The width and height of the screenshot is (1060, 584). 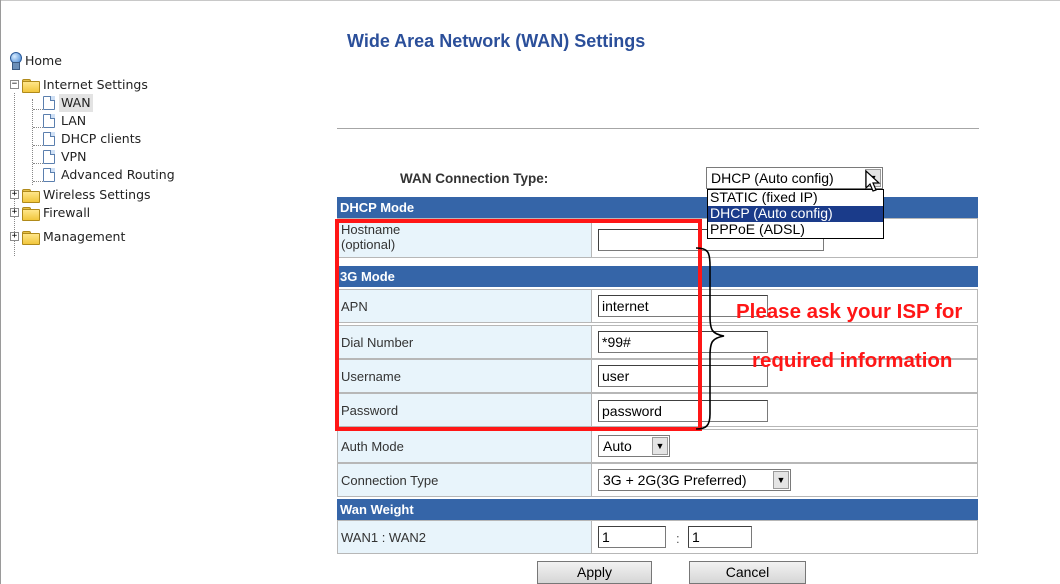 What do you see at coordinates (785, 537) in the screenshot?
I see `wan-weight-value-cell: 1` at bounding box center [785, 537].